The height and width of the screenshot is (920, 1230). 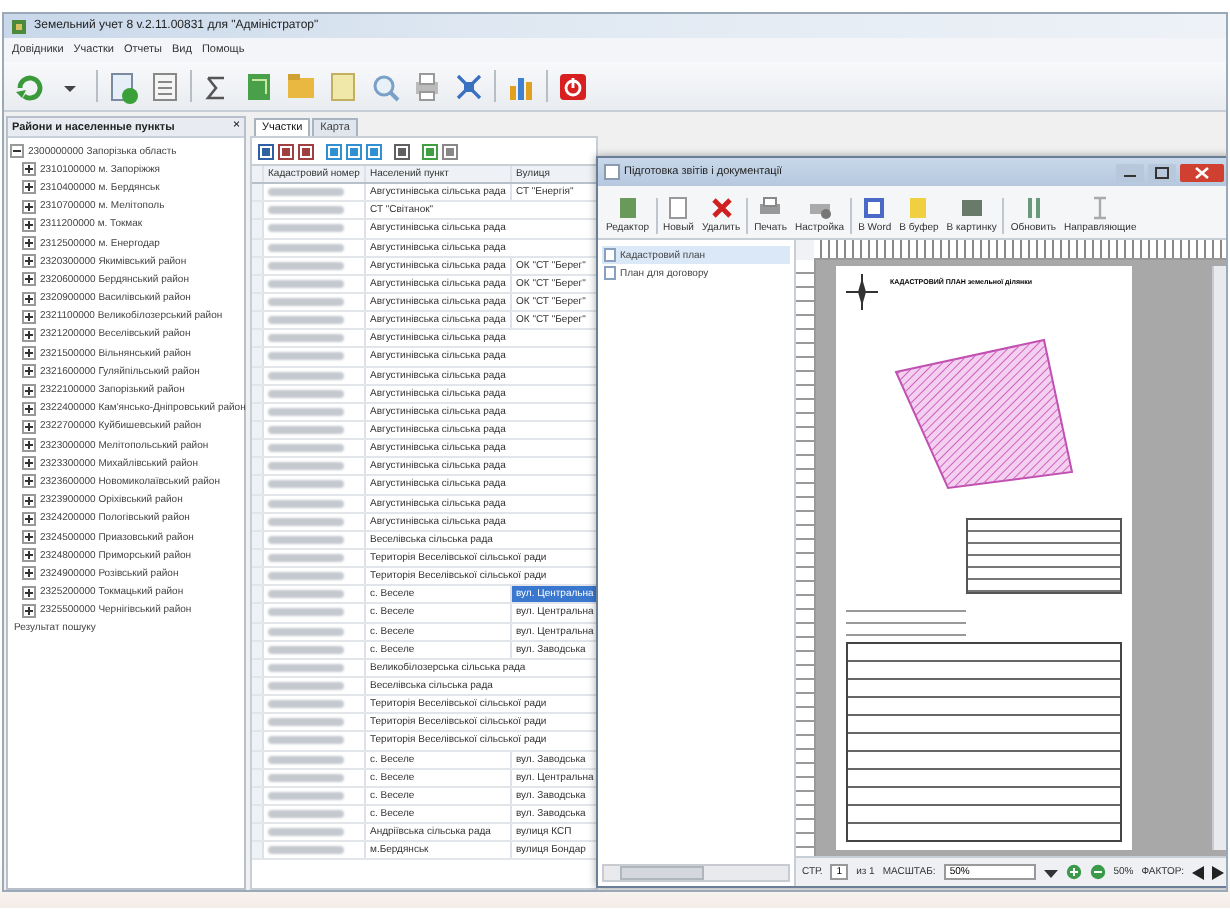 I want to click on app-icon, so click(x=19, y=26).